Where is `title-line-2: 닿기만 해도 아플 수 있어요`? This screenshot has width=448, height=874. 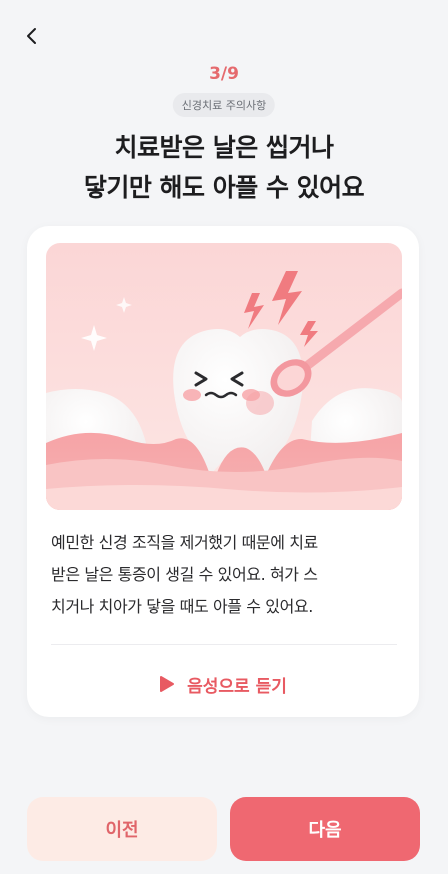 title-line-2: 닿기만 해도 아플 수 있어요 is located at coordinates (224, 187).